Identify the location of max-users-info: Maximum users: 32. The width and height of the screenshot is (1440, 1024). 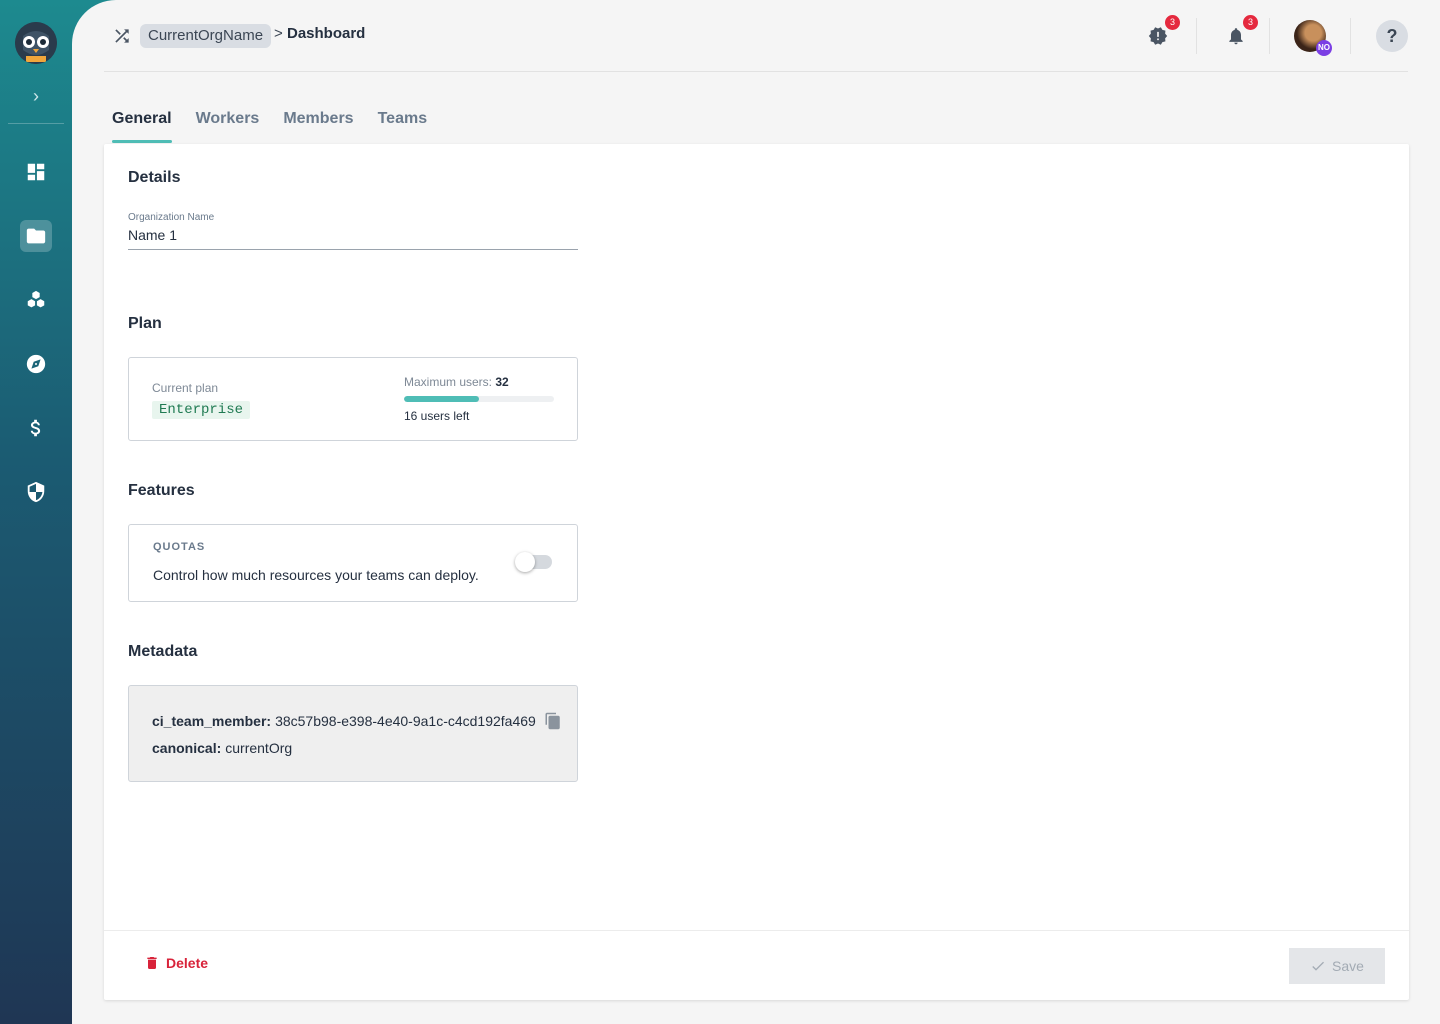
(456, 382).